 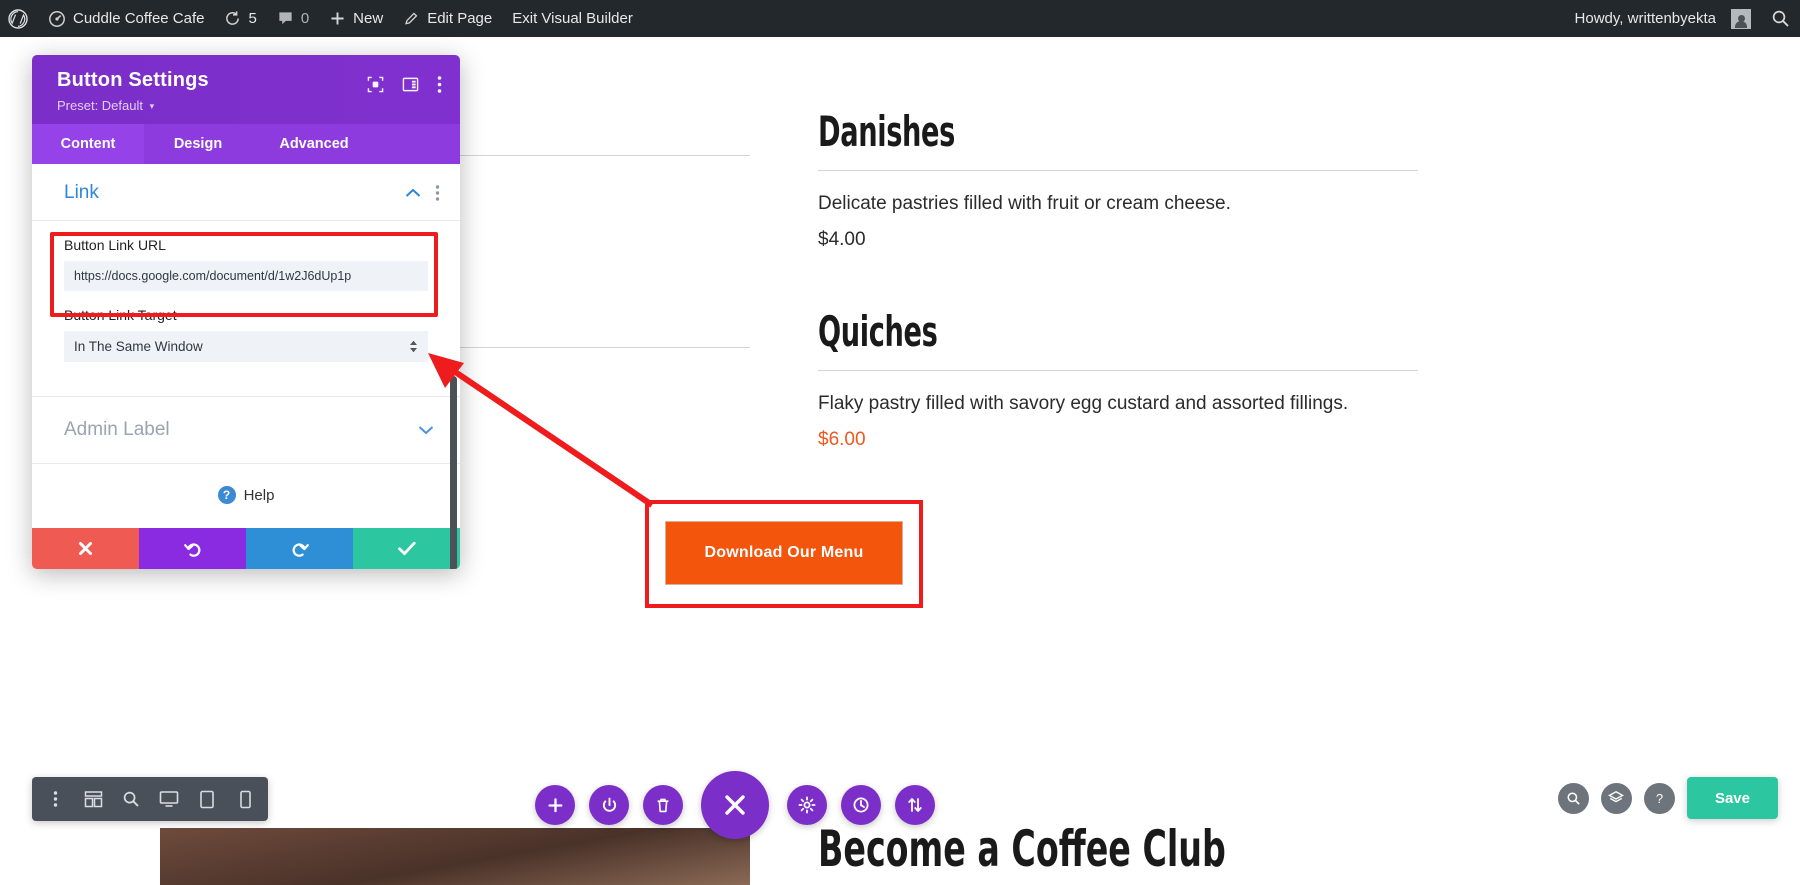 What do you see at coordinates (81, 192) in the screenshot?
I see `link-section-title: Link` at bounding box center [81, 192].